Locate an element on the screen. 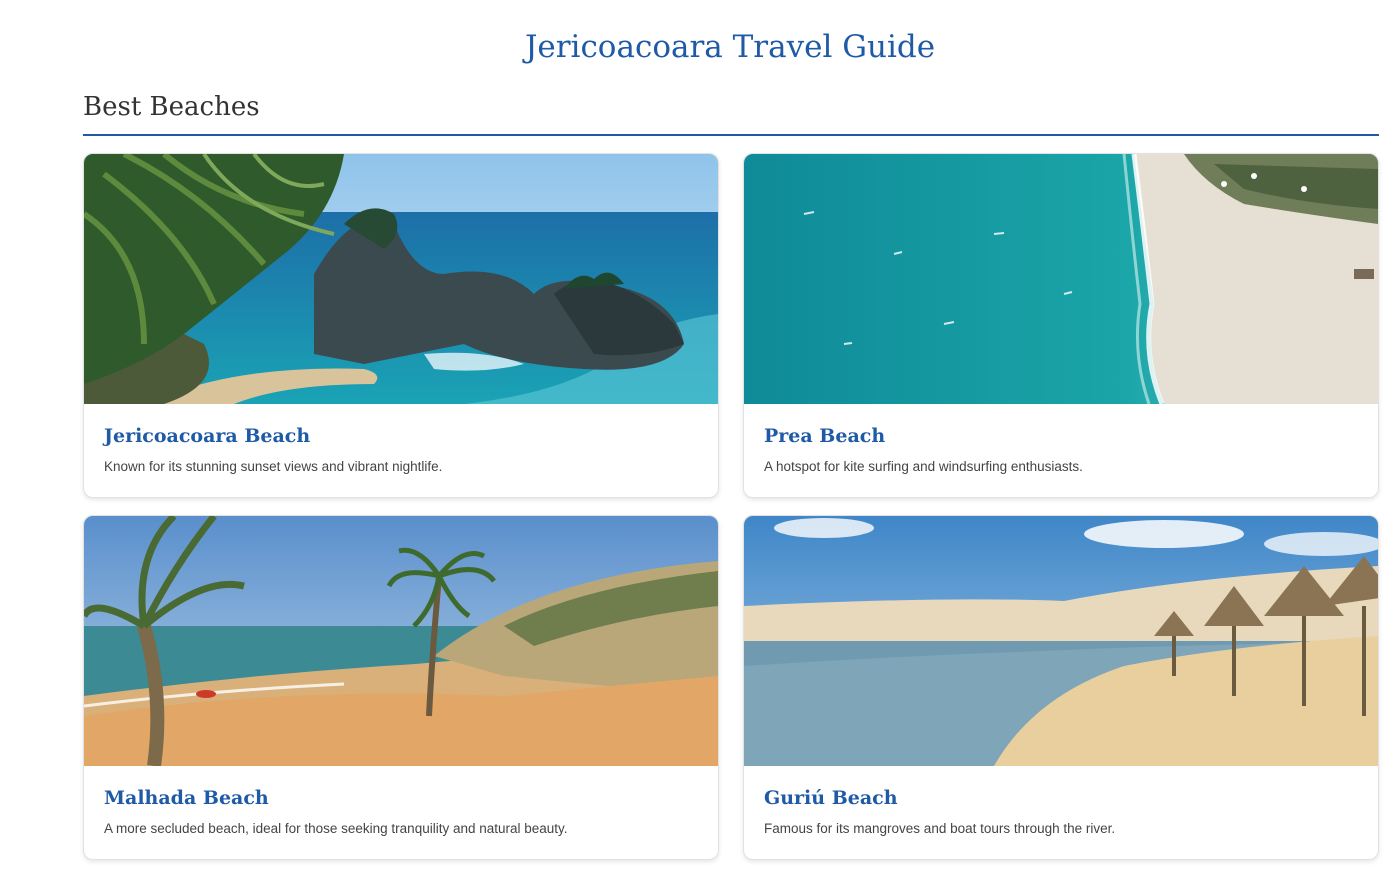  beach-card-title: Malhada Beach is located at coordinates (186, 798).